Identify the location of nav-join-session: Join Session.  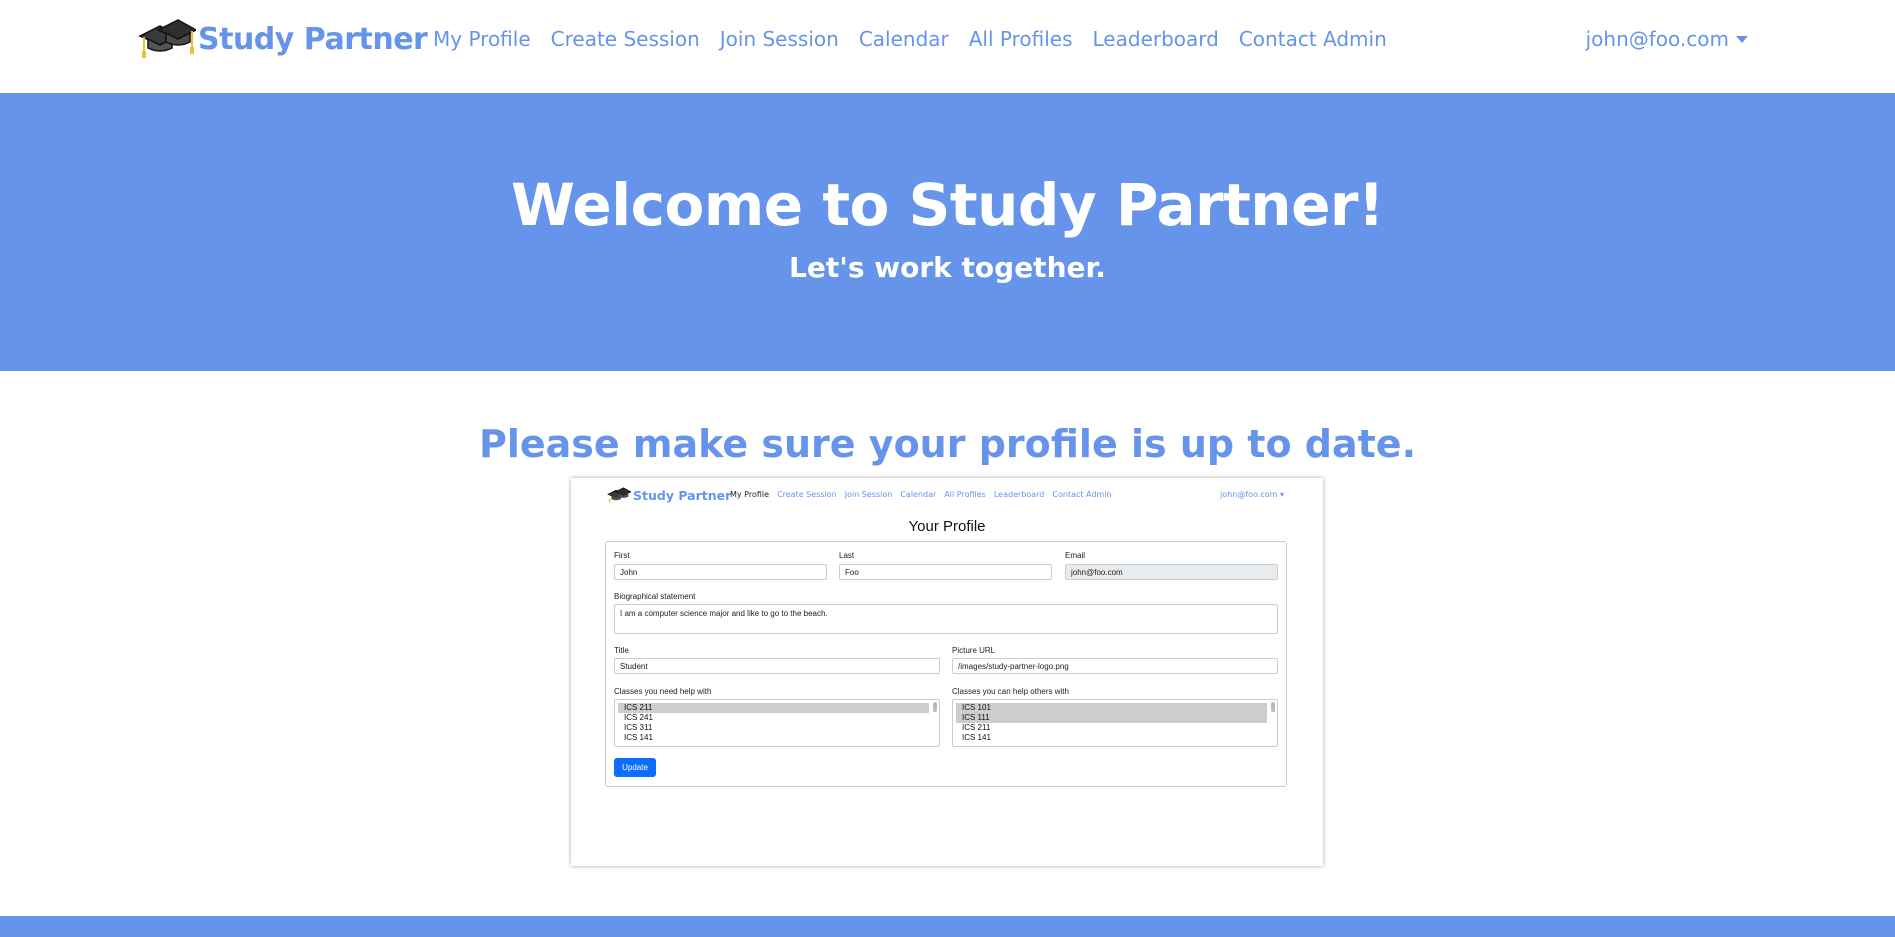
(779, 39).